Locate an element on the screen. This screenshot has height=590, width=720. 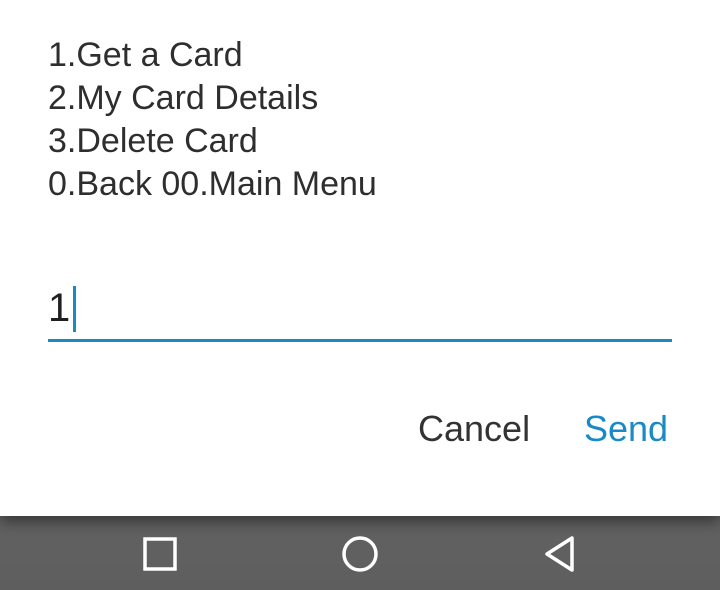
back-button is located at coordinates (560, 554).